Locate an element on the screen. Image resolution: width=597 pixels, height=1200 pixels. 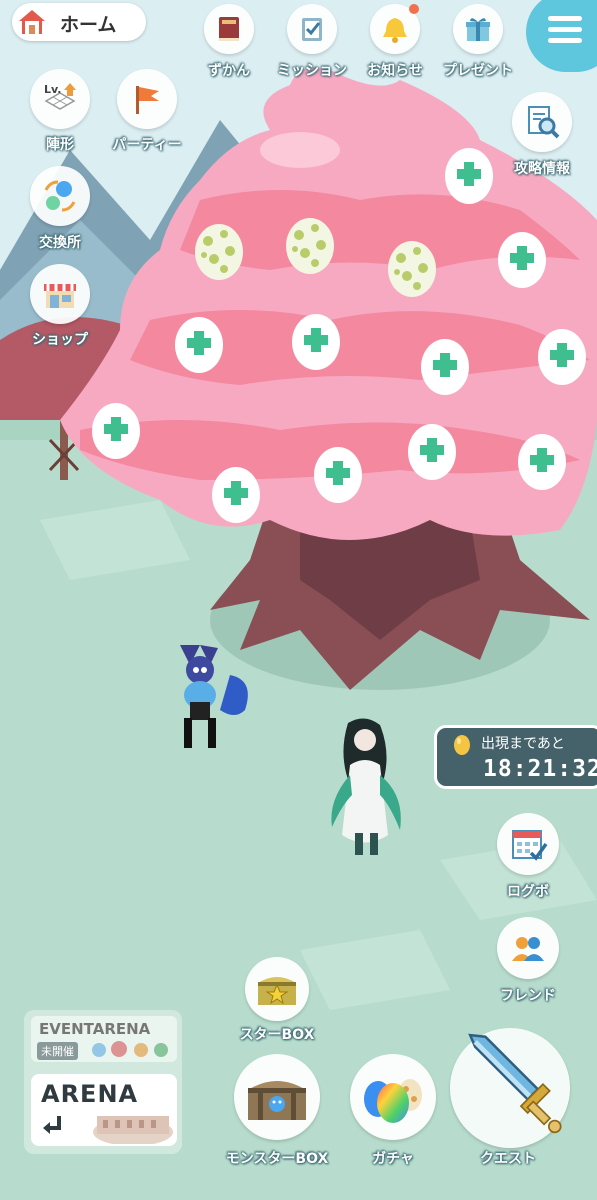
hamburger-menu-icon is located at coordinates (565, 29).